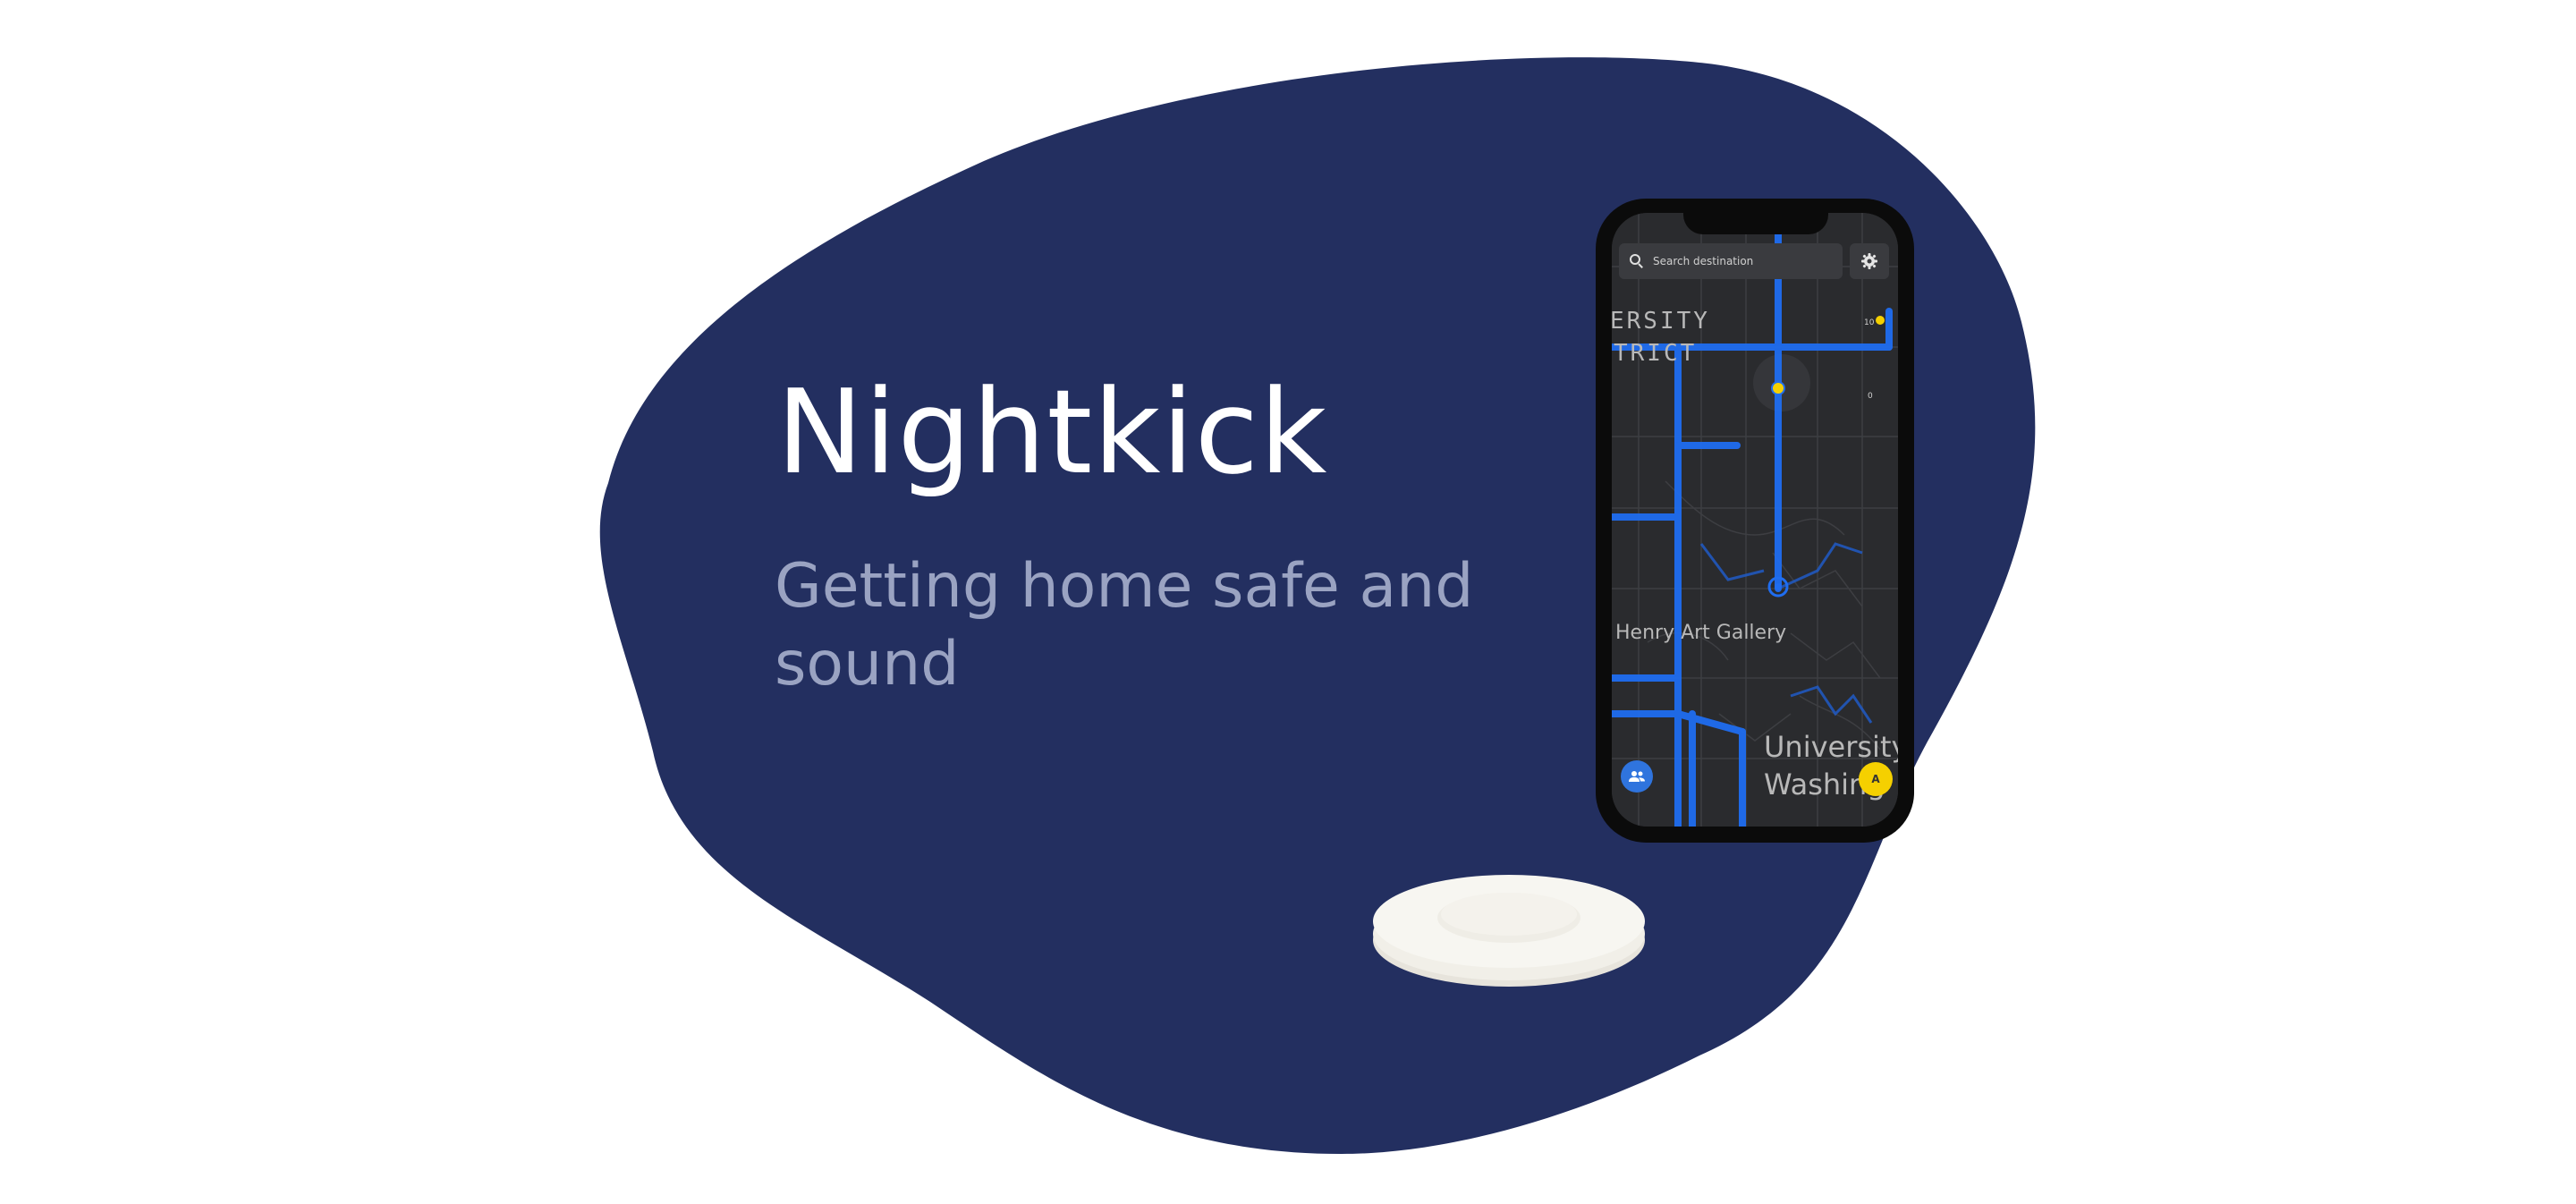 Image resolution: width=2576 pixels, height=1204 pixels. I want to click on map-label-gallery: Henry Art Gallery, so click(1701, 633).